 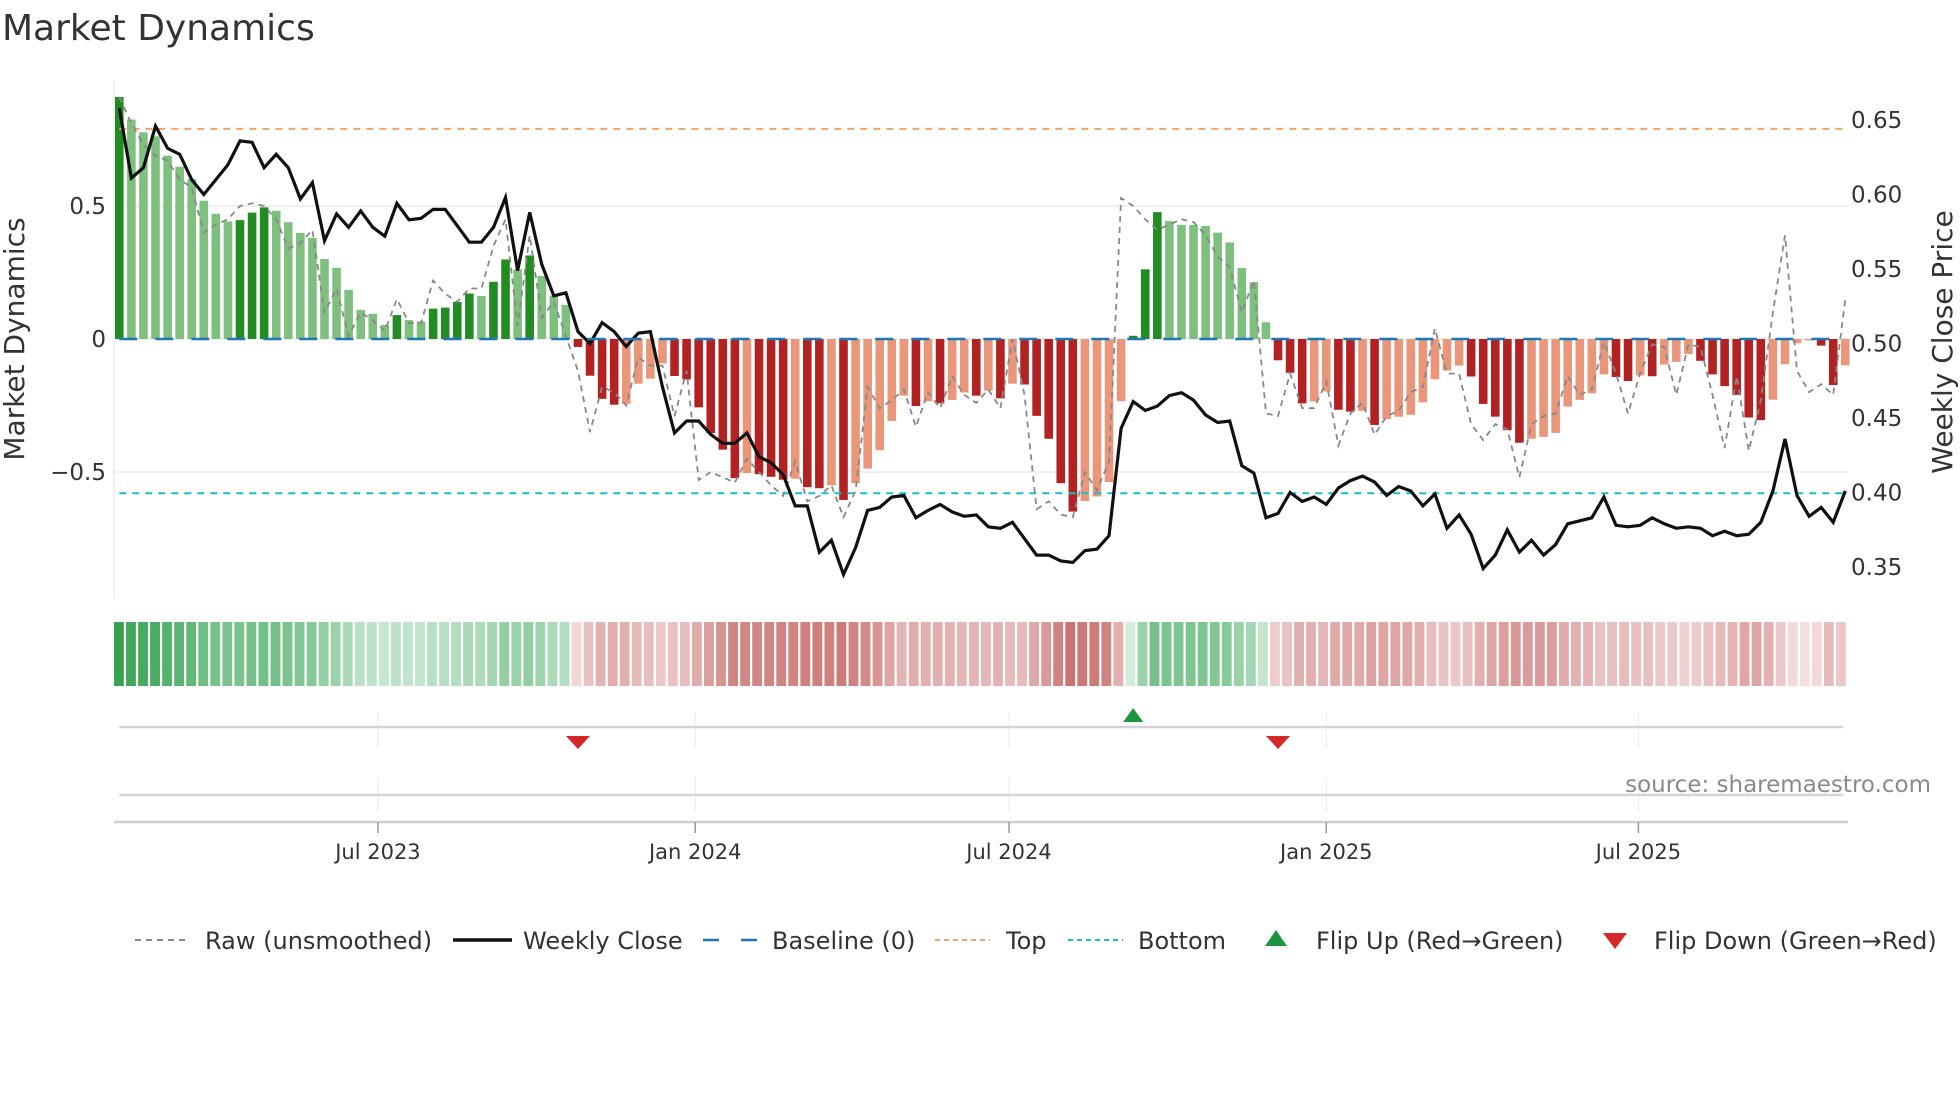 What do you see at coordinates (98, 340) in the screenshot?
I see `y-tick-label: 0` at bounding box center [98, 340].